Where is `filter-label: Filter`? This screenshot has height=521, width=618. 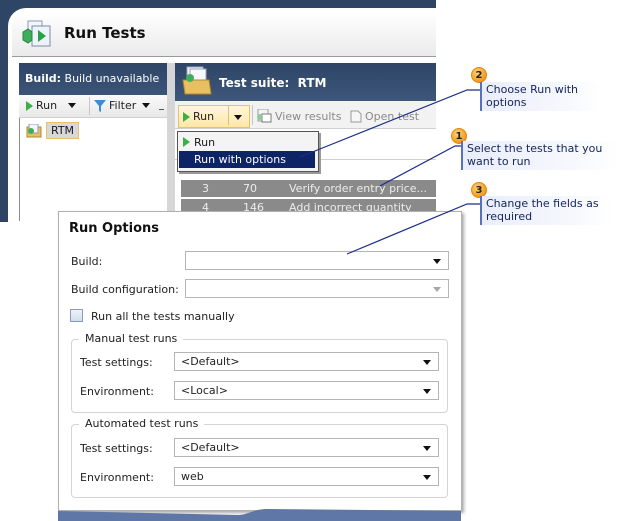
filter-label: Filter is located at coordinates (123, 105).